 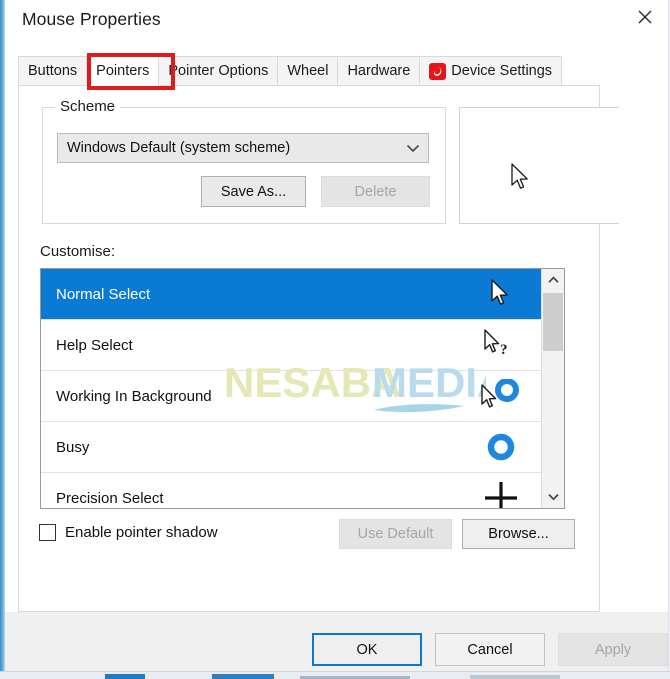 I want to click on tab-buttons-label: Buttons, so click(x=53, y=70).